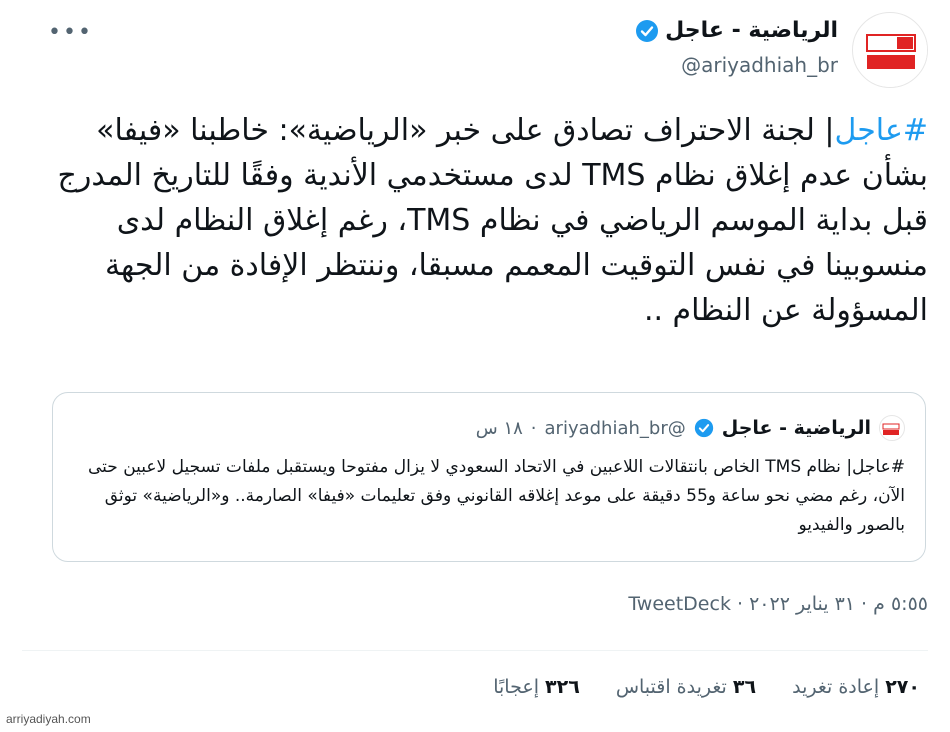 The width and height of the screenshot is (950, 732). I want to click on site-watermark: arriyadiyah.com, so click(48, 719).